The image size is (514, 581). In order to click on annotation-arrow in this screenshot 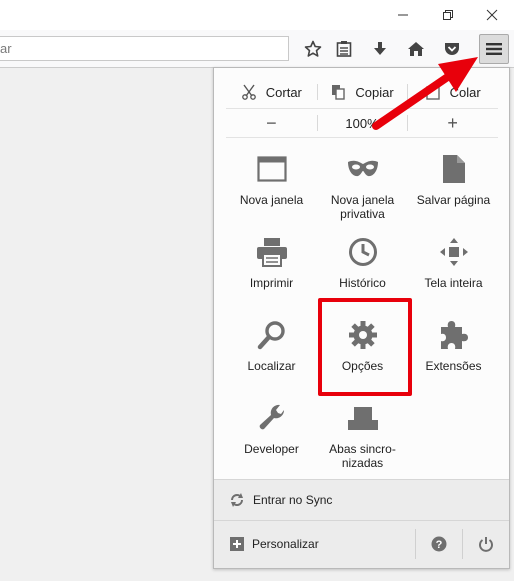, I will do `click(425, 93)`.